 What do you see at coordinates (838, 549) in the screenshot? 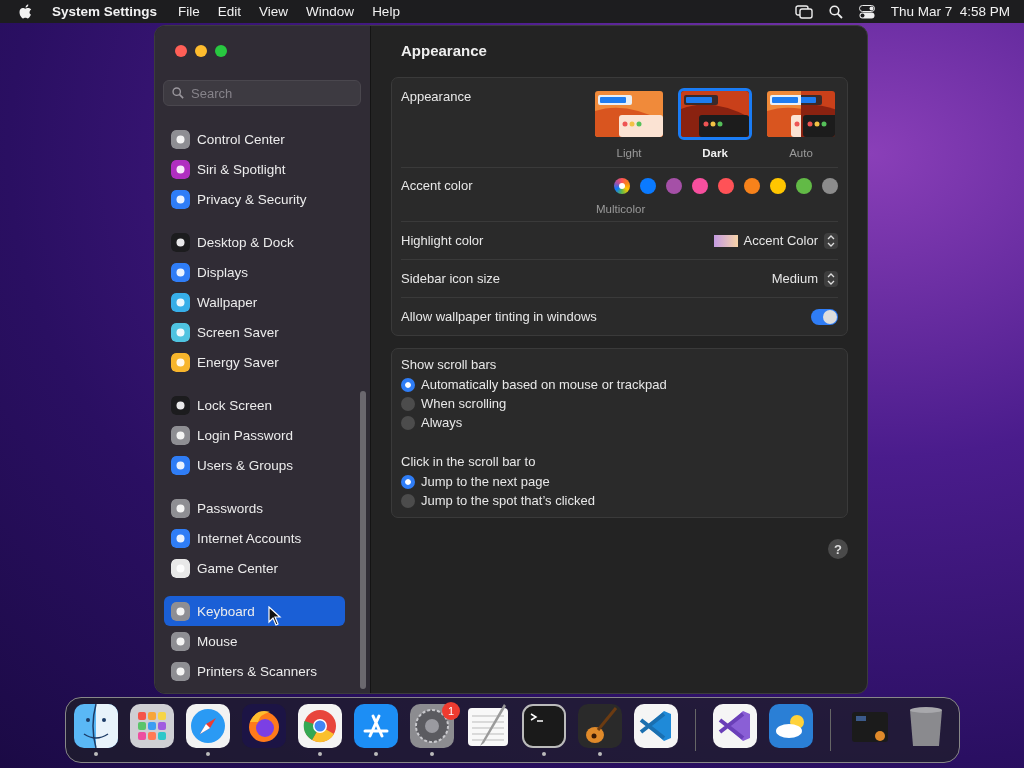
I see `help-button: ?` at bounding box center [838, 549].